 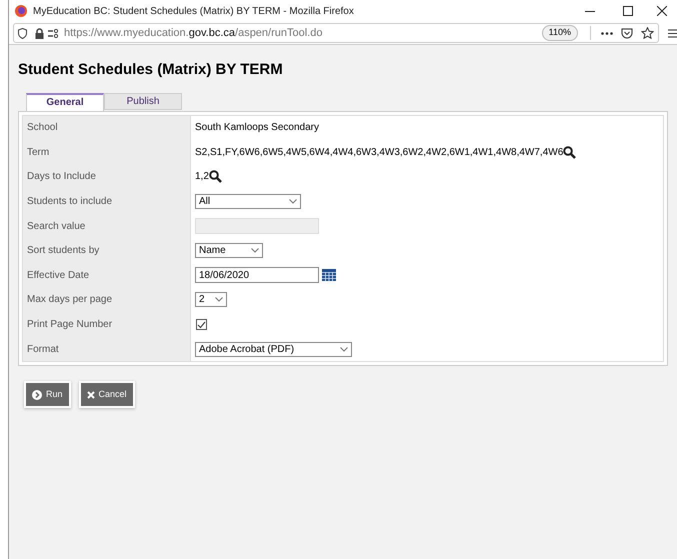 I want to click on arrow-circle-icon, so click(x=37, y=395).